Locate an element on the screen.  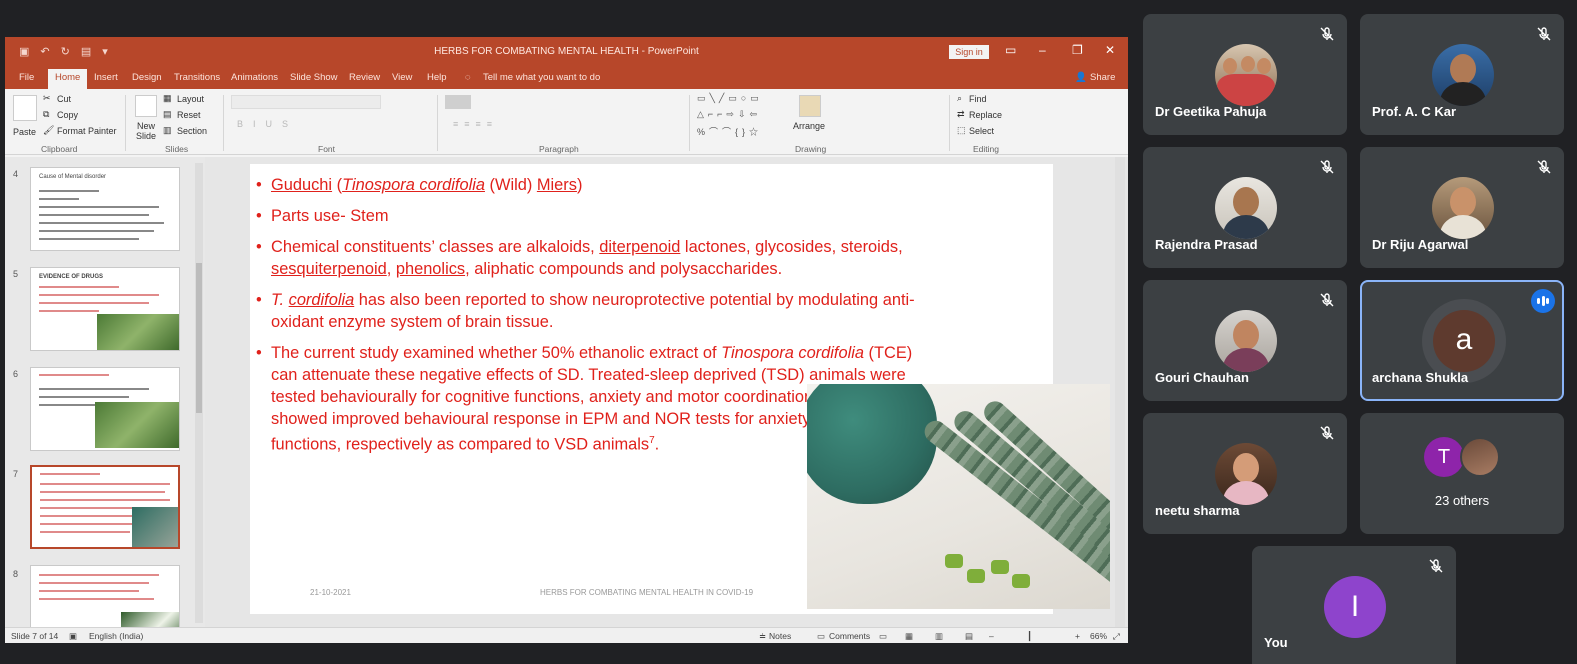
reading-view-icon: ▥ is located at coordinates (939, 636).